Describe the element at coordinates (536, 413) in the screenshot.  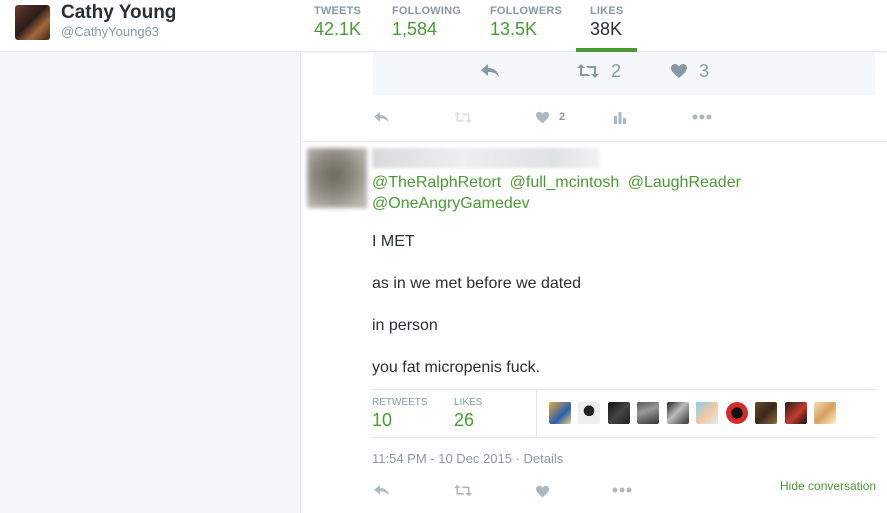
I see `stats-separator` at that location.